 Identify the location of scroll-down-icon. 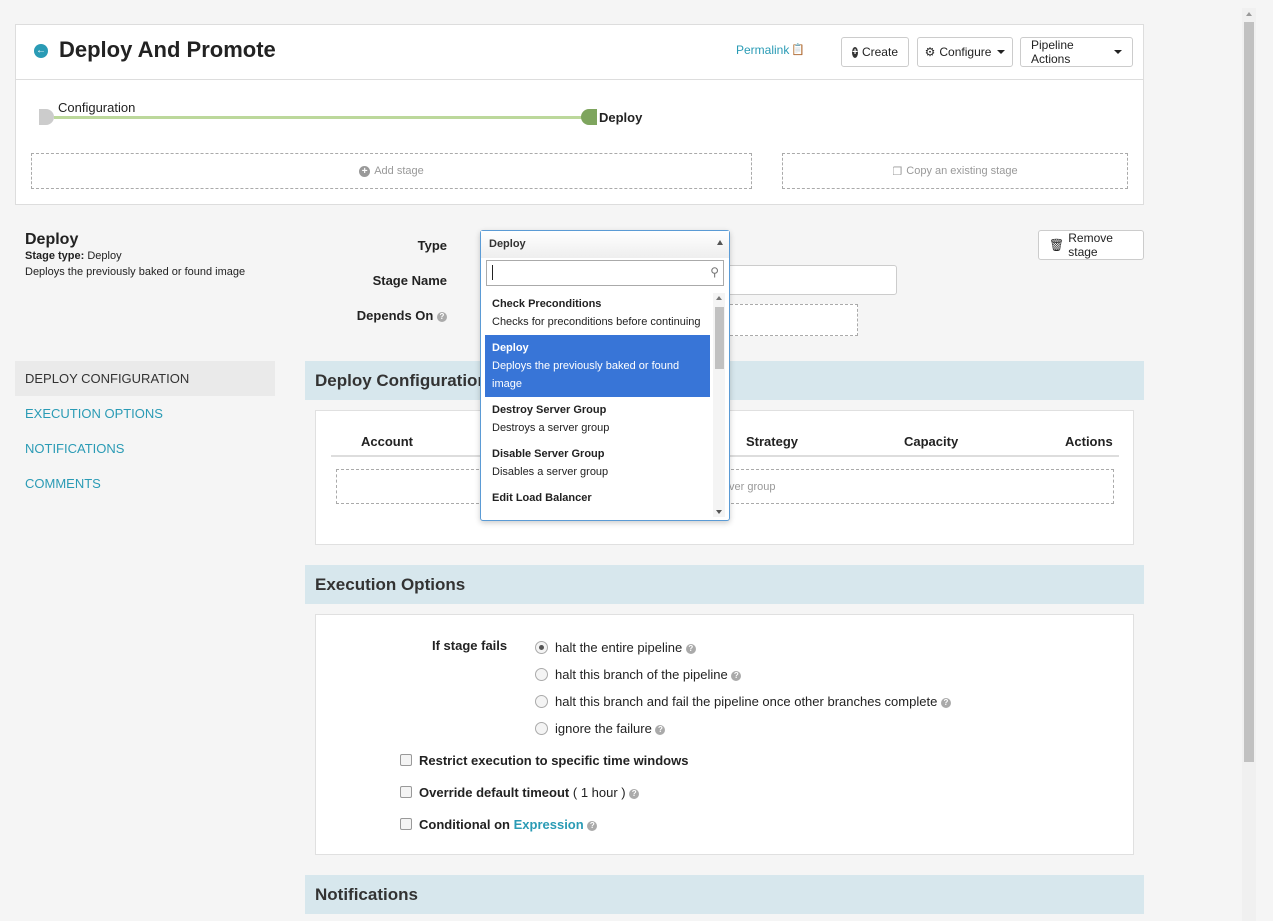
(719, 512).